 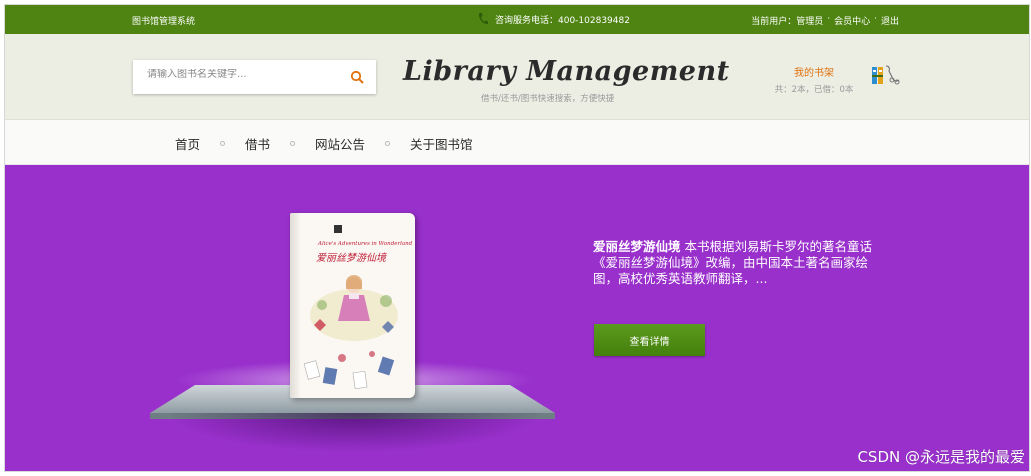 I want to click on playing-cards-illustration, so click(x=349, y=370).